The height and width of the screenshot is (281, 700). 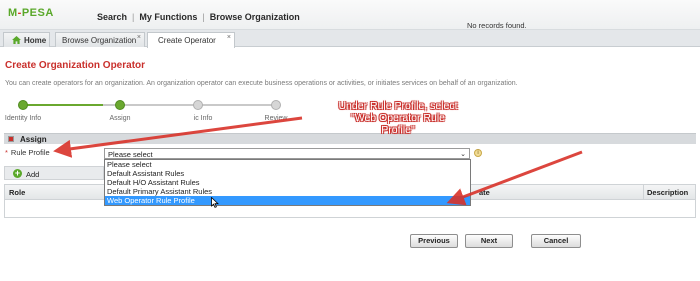 What do you see at coordinates (398, 106) in the screenshot?
I see `annotation-line: Under Rule Profile, select` at bounding box center [398, 106].